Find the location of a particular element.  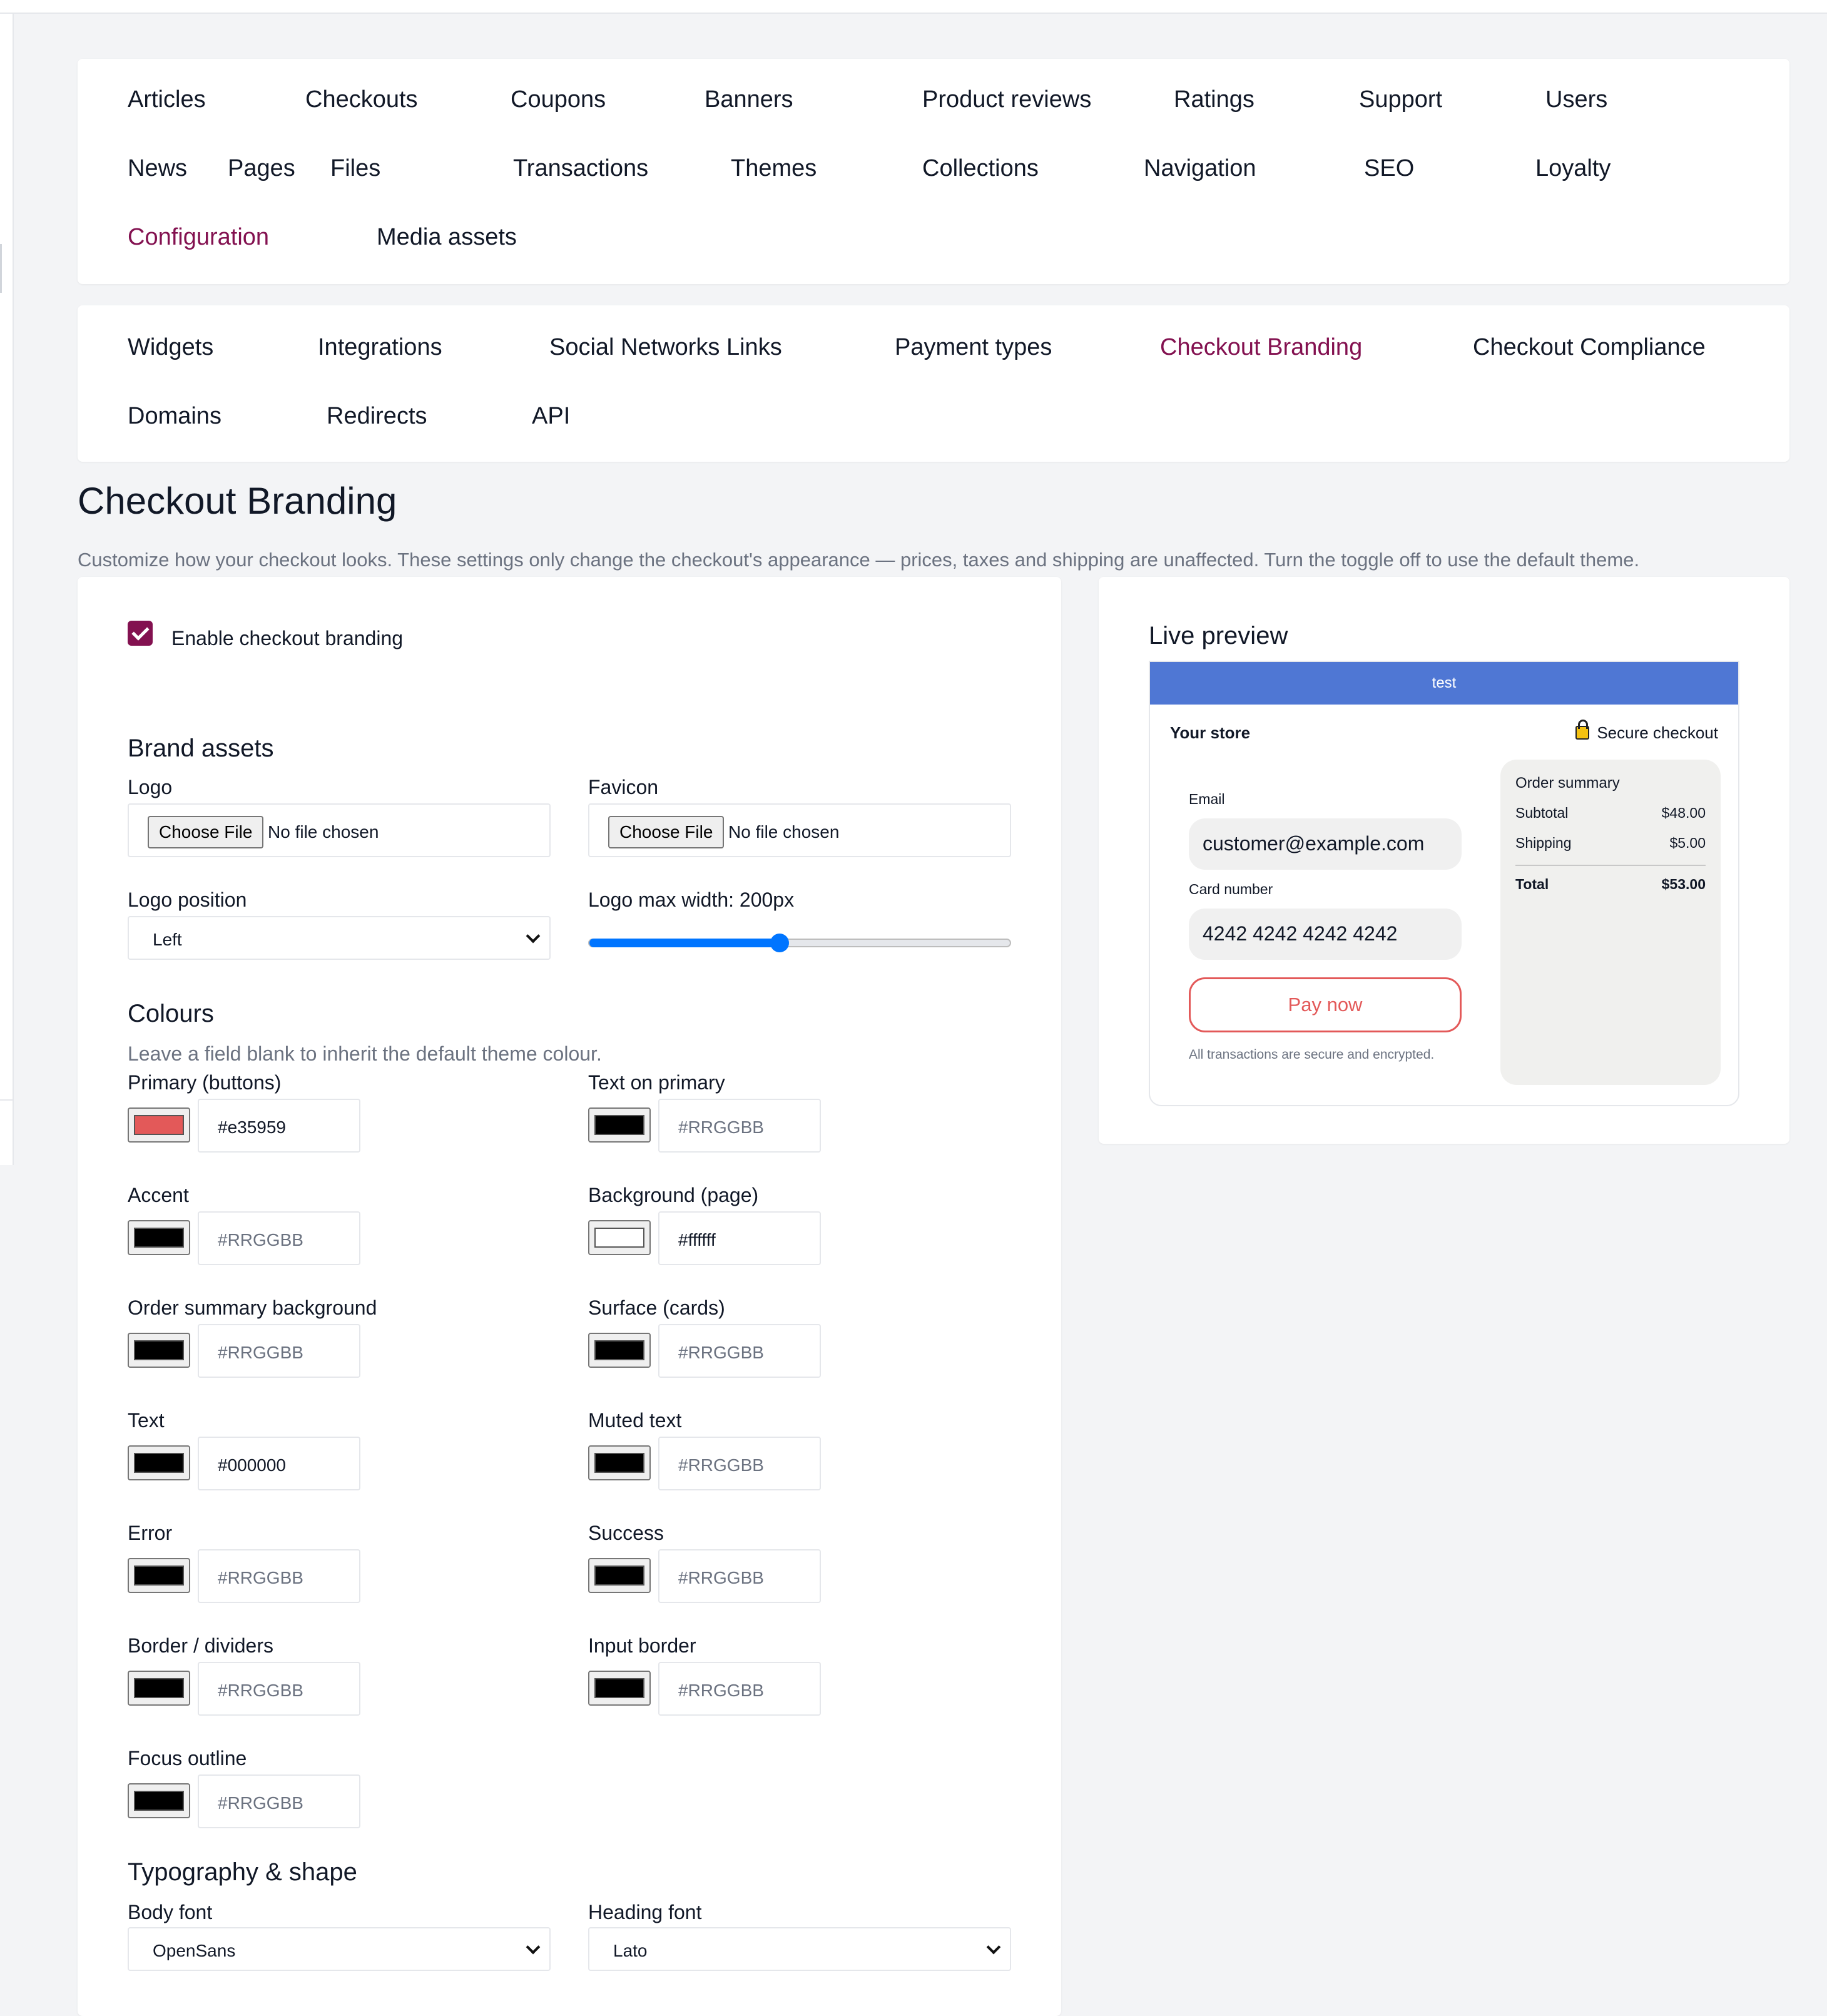

colour-swatch-surface-cards is located at coordinates (619, 1351).